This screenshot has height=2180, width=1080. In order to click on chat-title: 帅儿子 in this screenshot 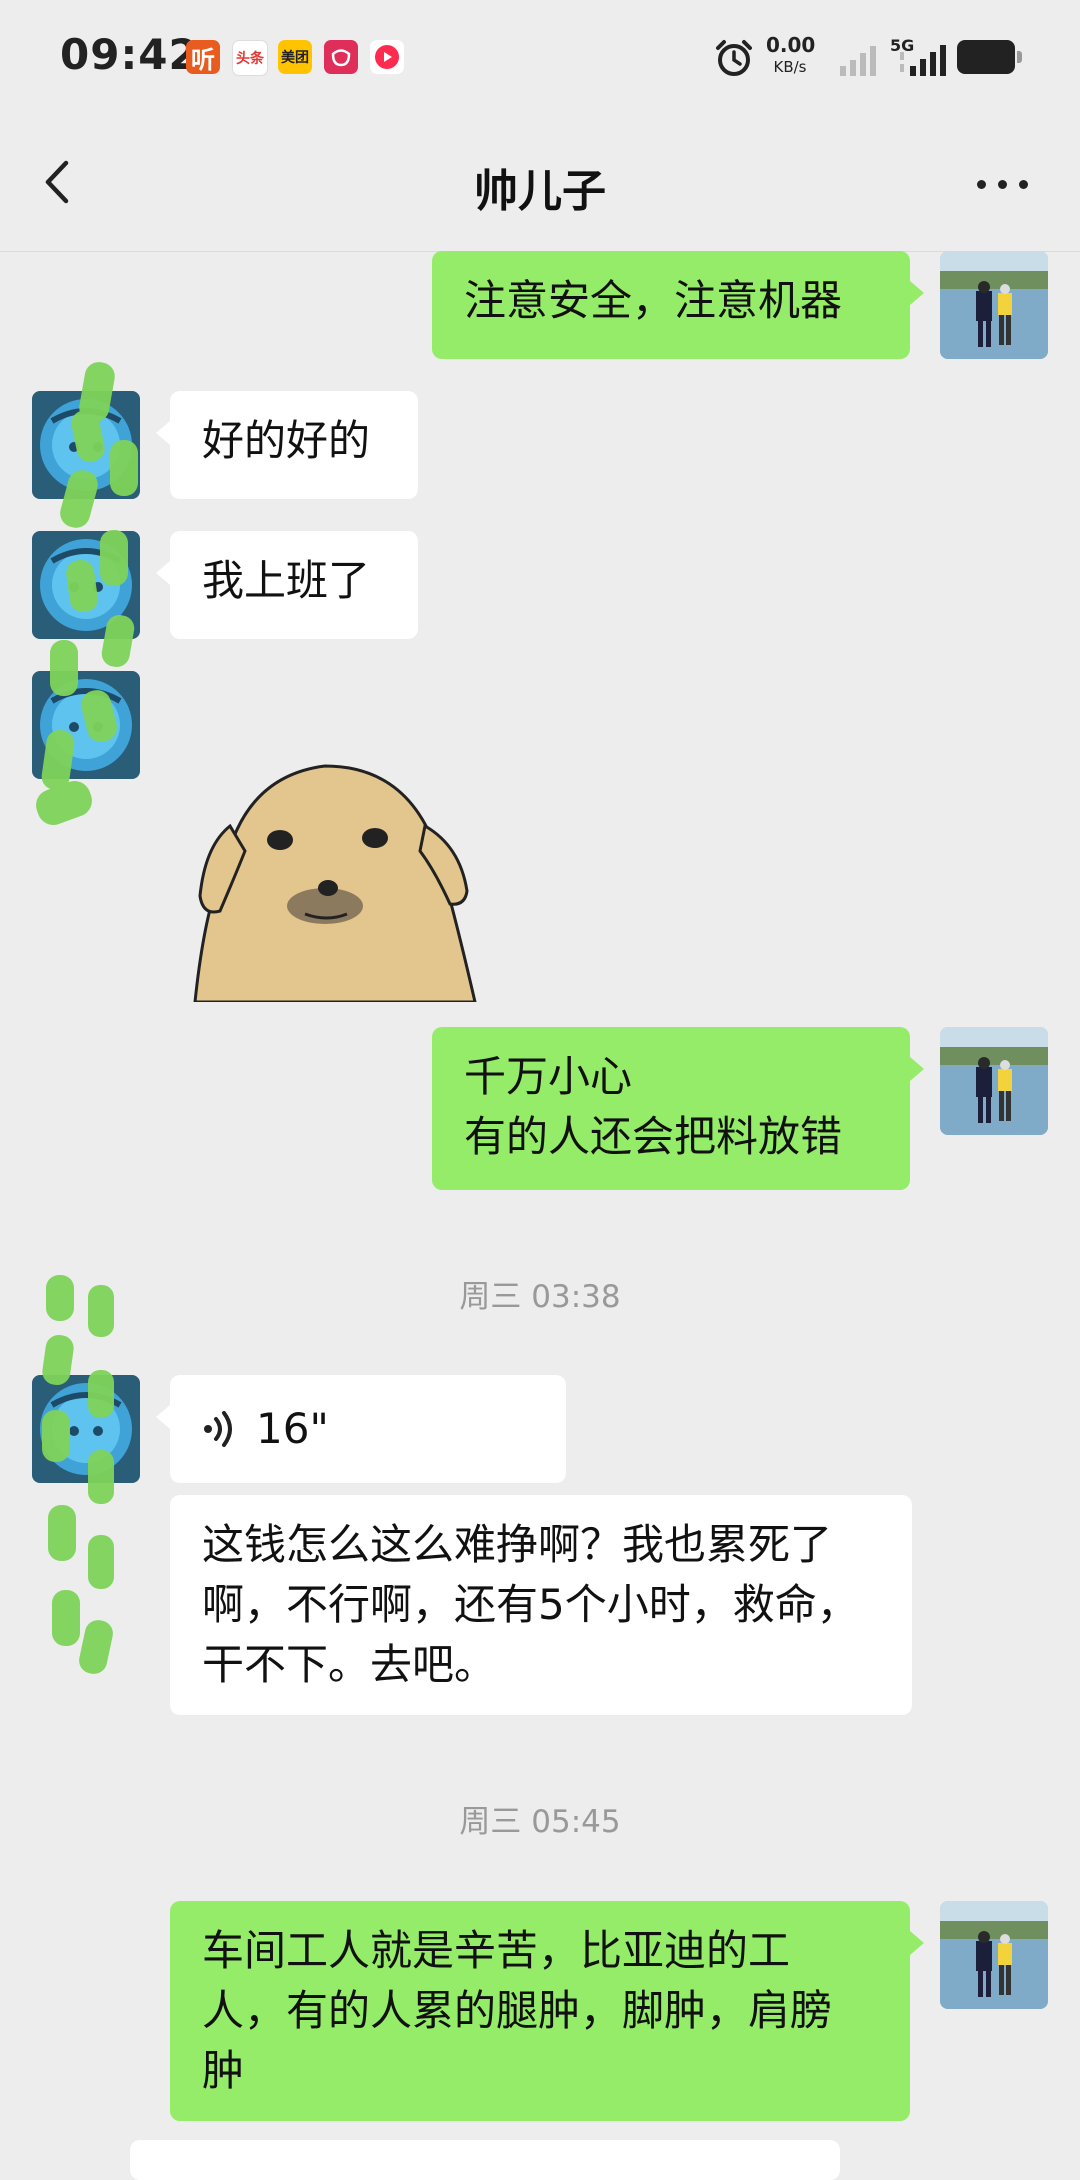, I will do `click(540, 191)`.